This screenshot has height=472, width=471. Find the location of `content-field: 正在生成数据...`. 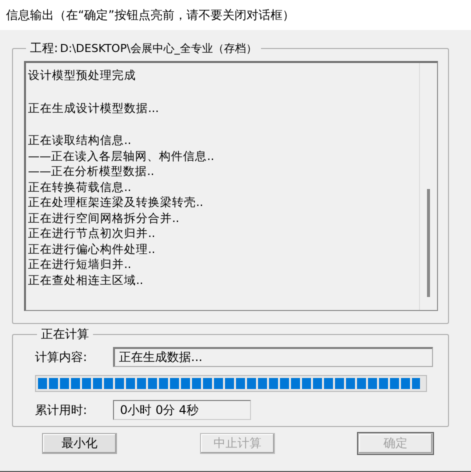

content-field: 正在生成数据... is located at coordinates (273, 357).